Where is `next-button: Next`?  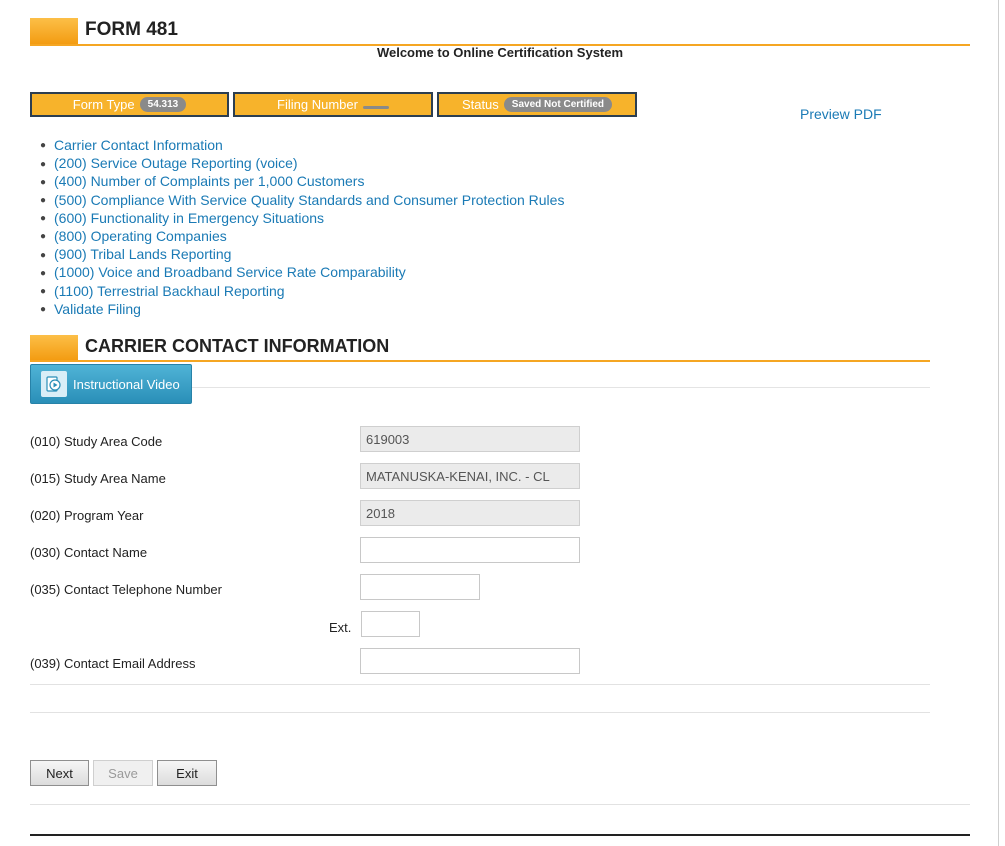
next-button: Next is located at coordinates (59, 773).